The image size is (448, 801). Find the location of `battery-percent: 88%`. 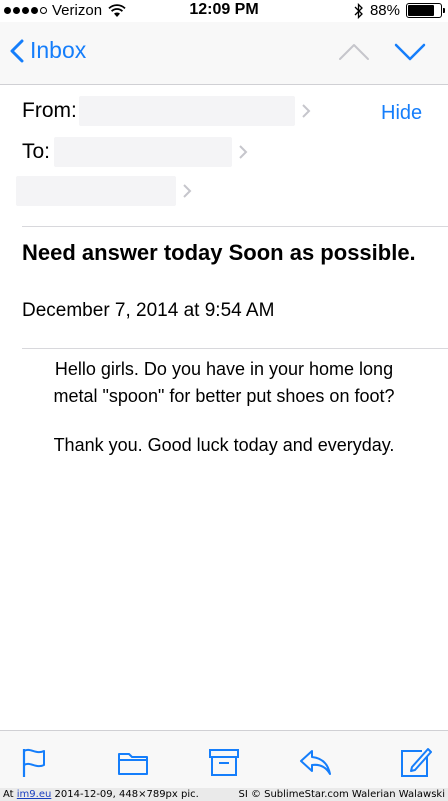

battery-percent: 88% is located at coordinates (384, 10).